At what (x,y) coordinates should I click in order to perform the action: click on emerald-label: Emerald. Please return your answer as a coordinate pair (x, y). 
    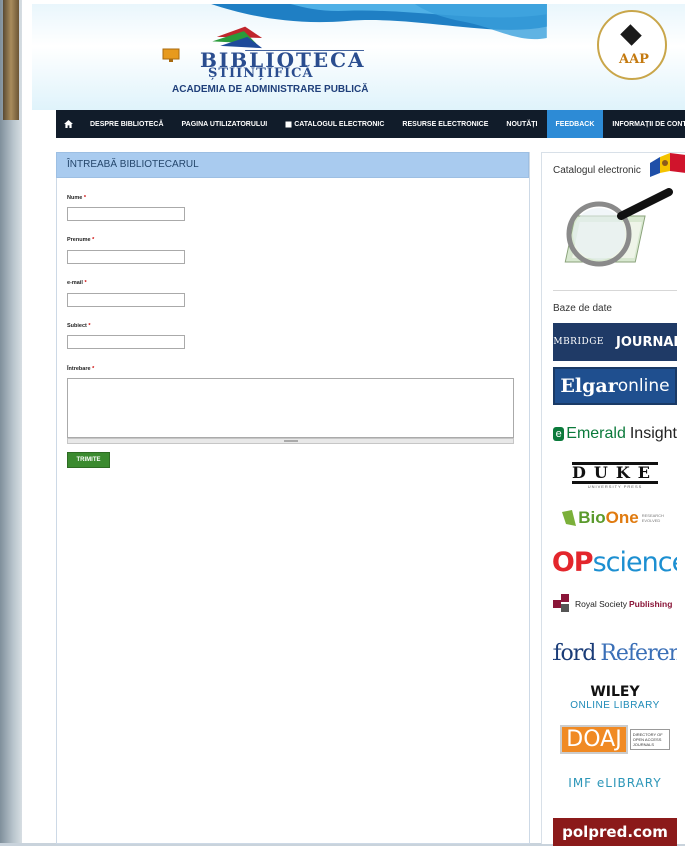
    Looking at the image, I should click on (596, 433).